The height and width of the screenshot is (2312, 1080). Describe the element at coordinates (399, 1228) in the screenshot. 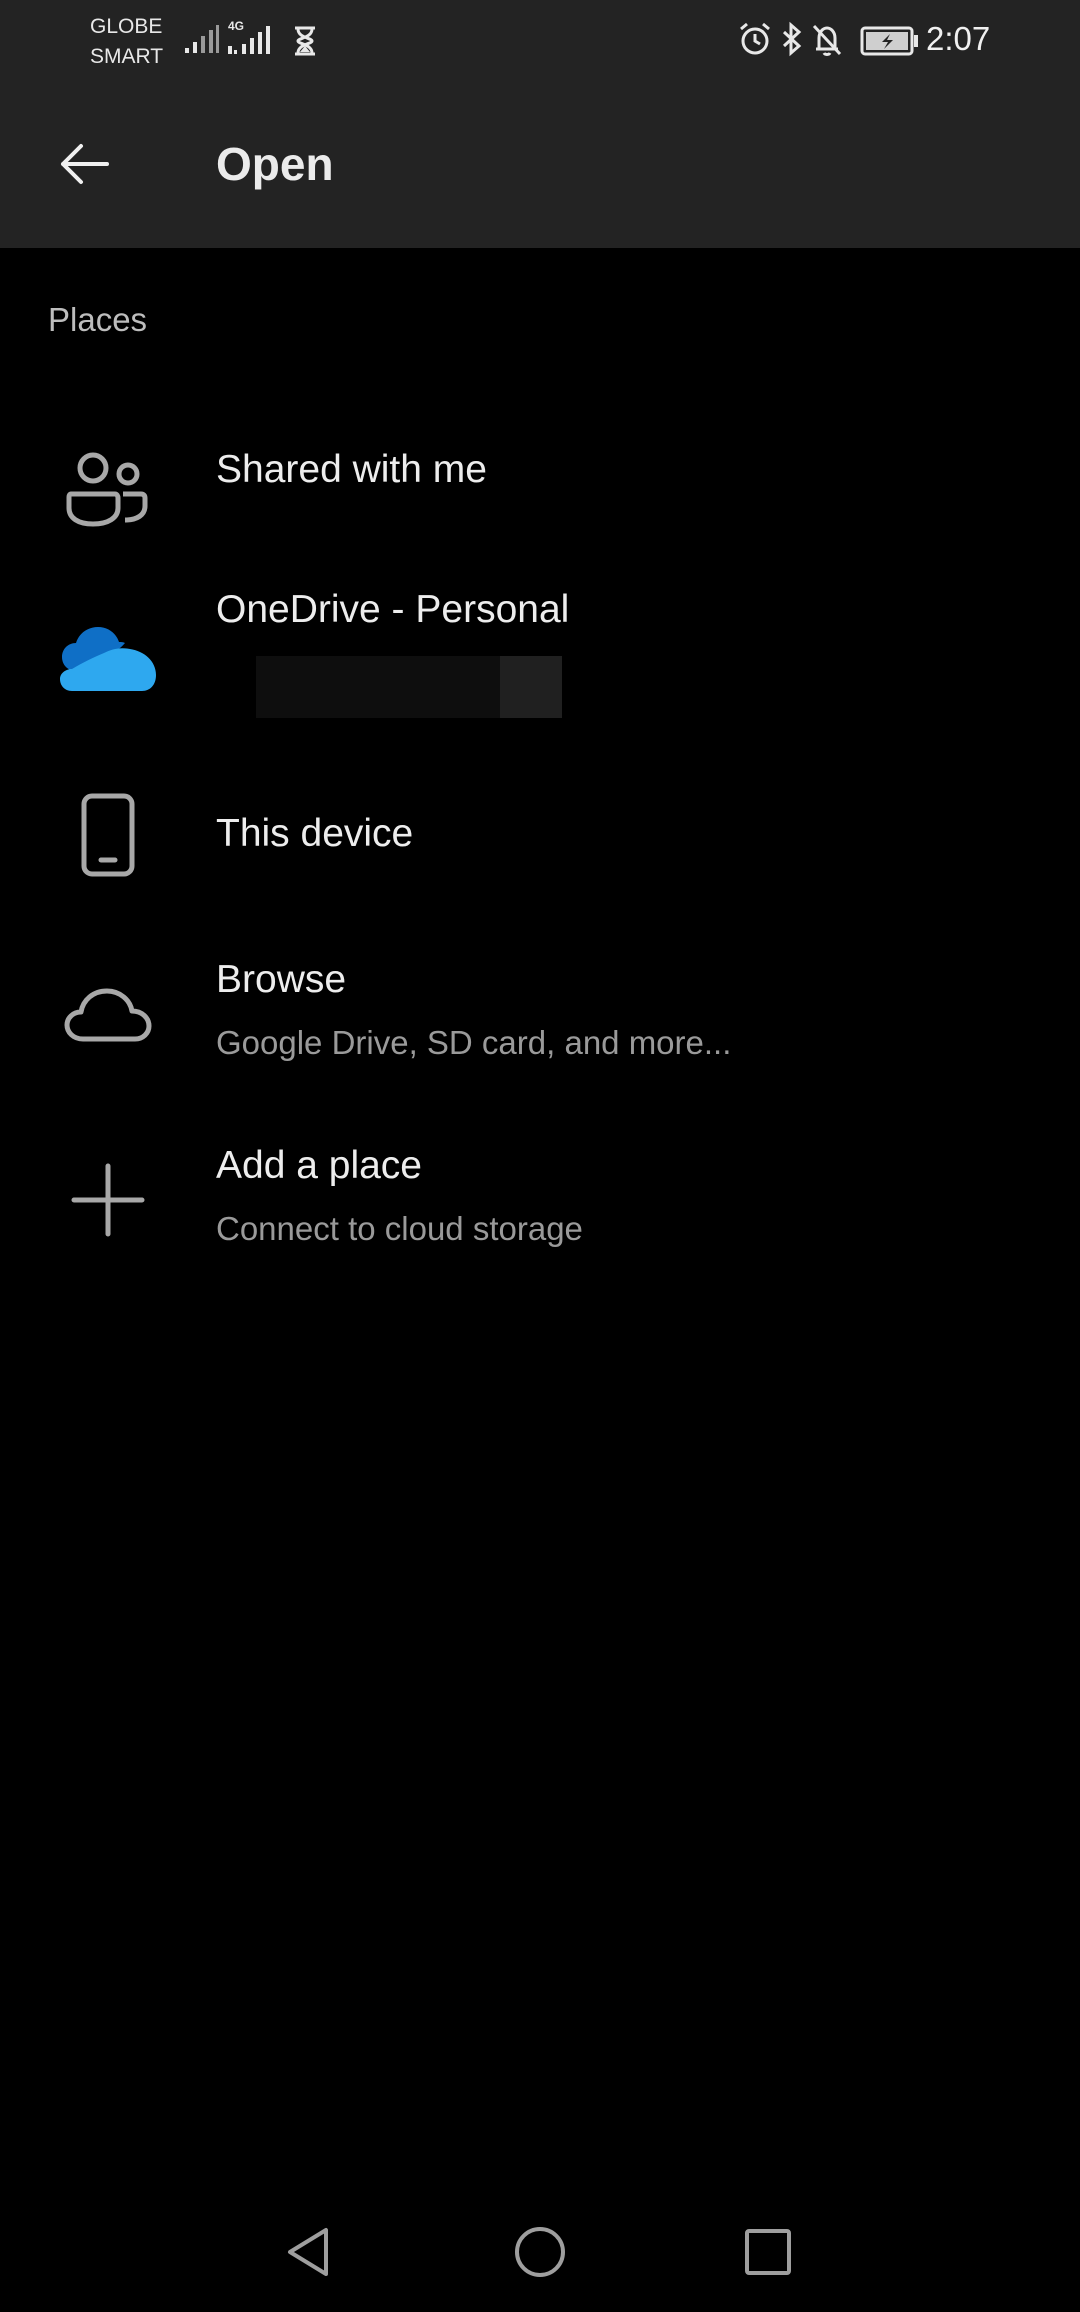

I see `place-subtitle: Connect to cloud storage` at that location.